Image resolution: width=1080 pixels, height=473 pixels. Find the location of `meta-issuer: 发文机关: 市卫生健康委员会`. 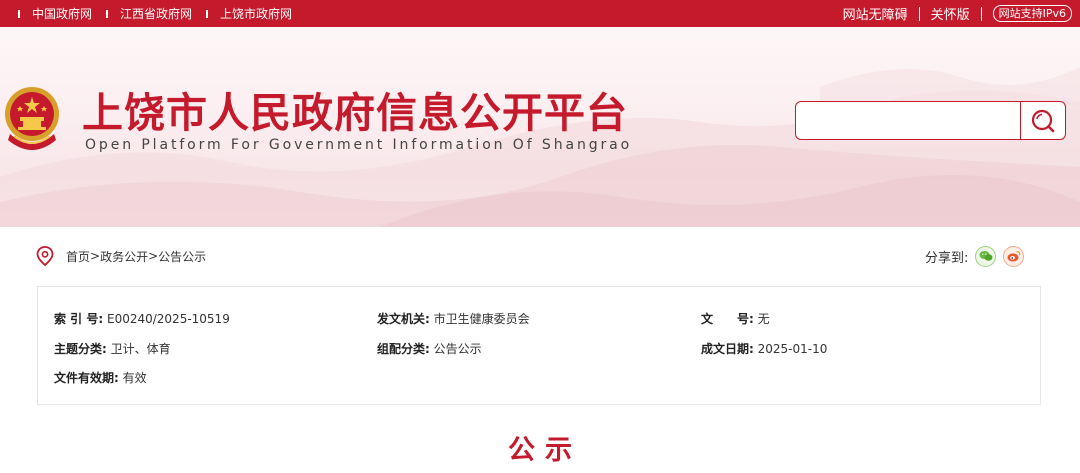

meta-issuer: 发文机关: 市卫生健康委员会 is located at coordinates (453, 318).